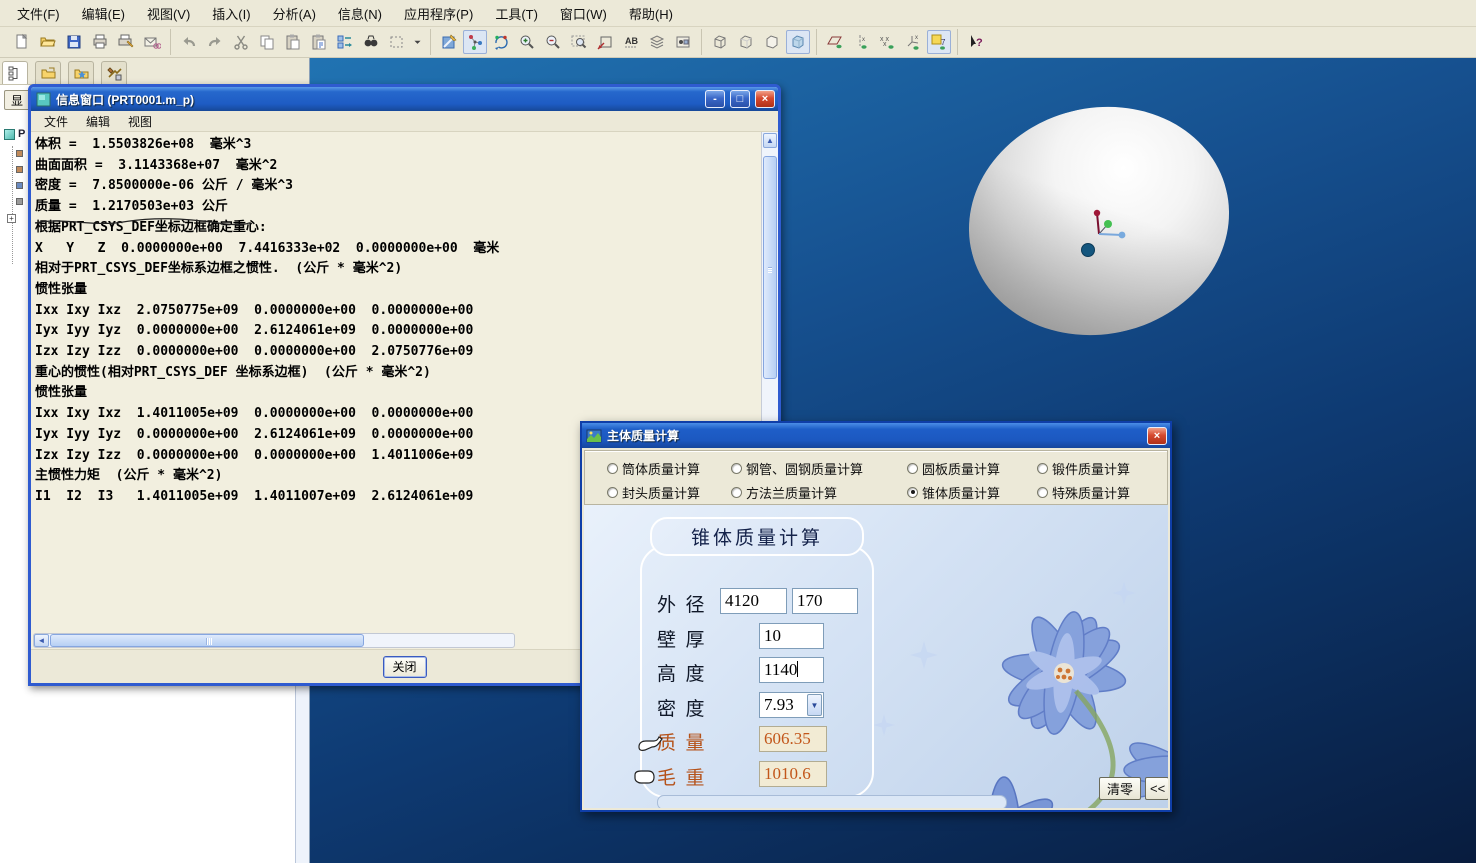 This screenshot has height=863, width=1476. What do you see at coordinates (819, 492) in the screenshot?
I see `radio-square-flange: 方法兰质量计算` at bounding box center [819, 492].